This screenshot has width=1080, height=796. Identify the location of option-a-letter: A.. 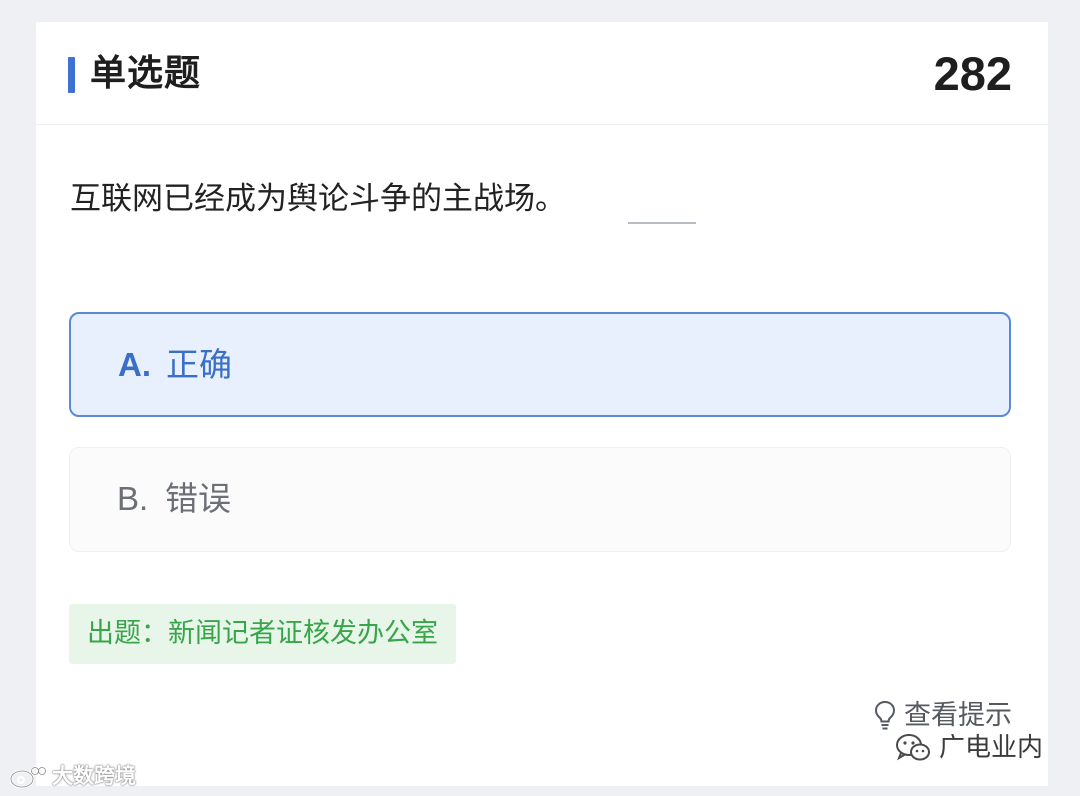
(134, 364).